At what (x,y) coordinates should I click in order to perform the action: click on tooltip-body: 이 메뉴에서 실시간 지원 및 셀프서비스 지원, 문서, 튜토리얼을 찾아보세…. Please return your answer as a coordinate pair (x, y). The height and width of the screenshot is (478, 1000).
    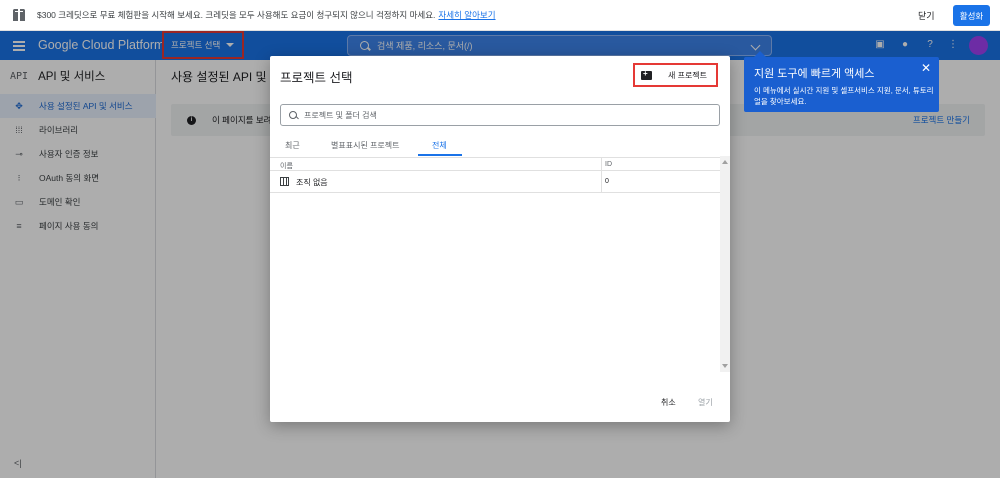
    Looking at the image, I should click on (844, 96).